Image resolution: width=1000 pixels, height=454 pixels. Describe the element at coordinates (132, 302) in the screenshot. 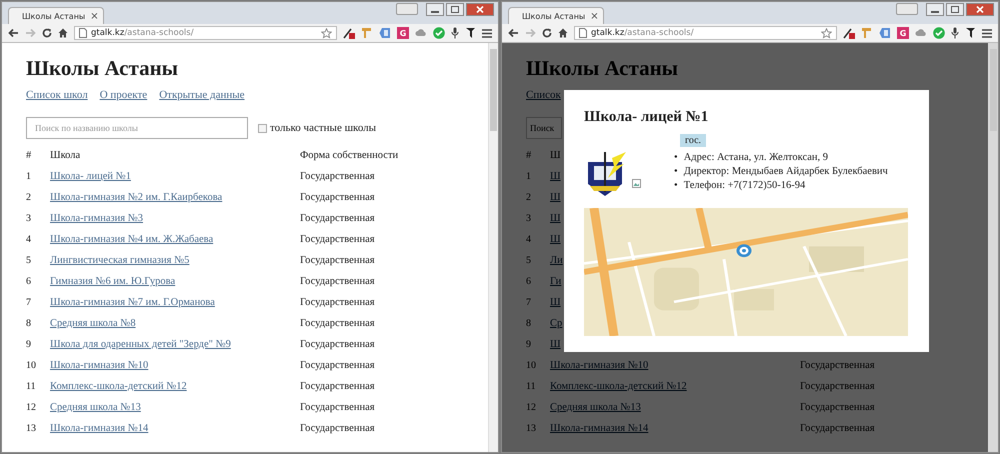

I see `school-link: Школа-гимназия №7 им. Г.Орманова` at that location.